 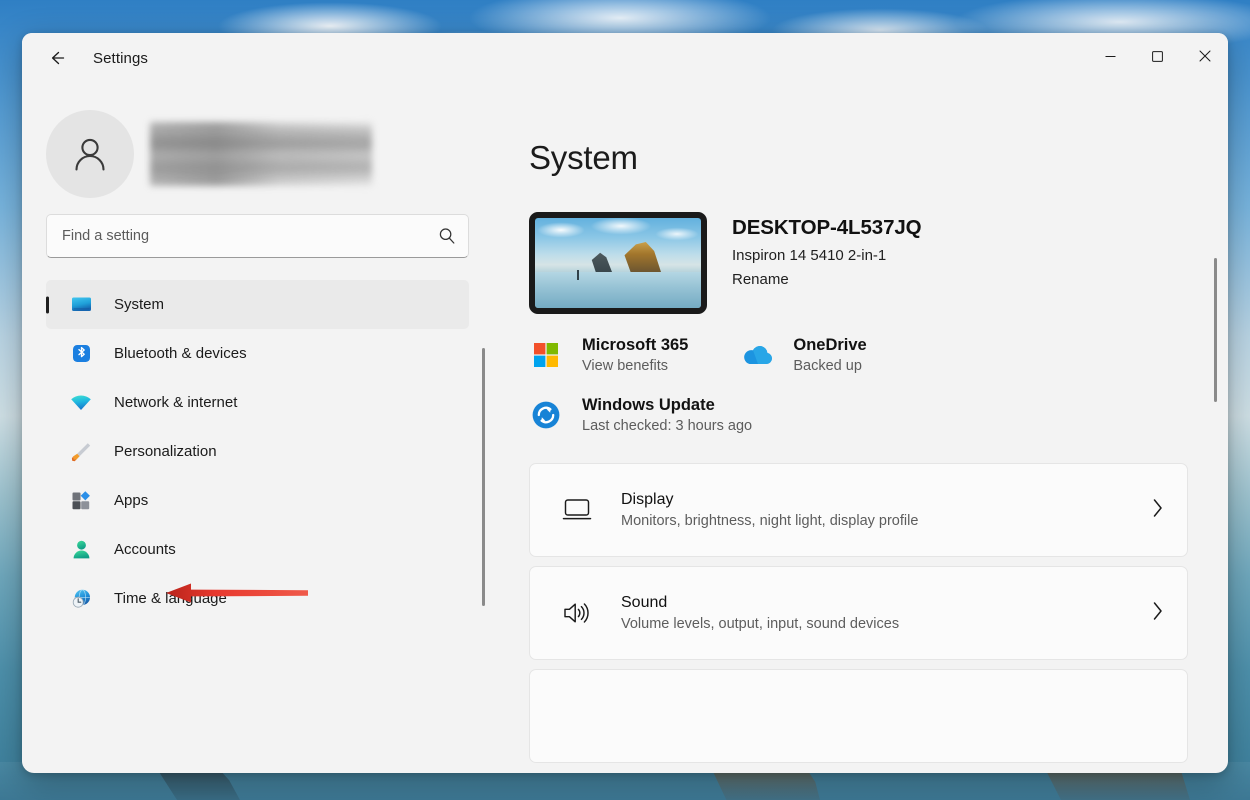 I want to click on avatar, so click(x=90, y=154).